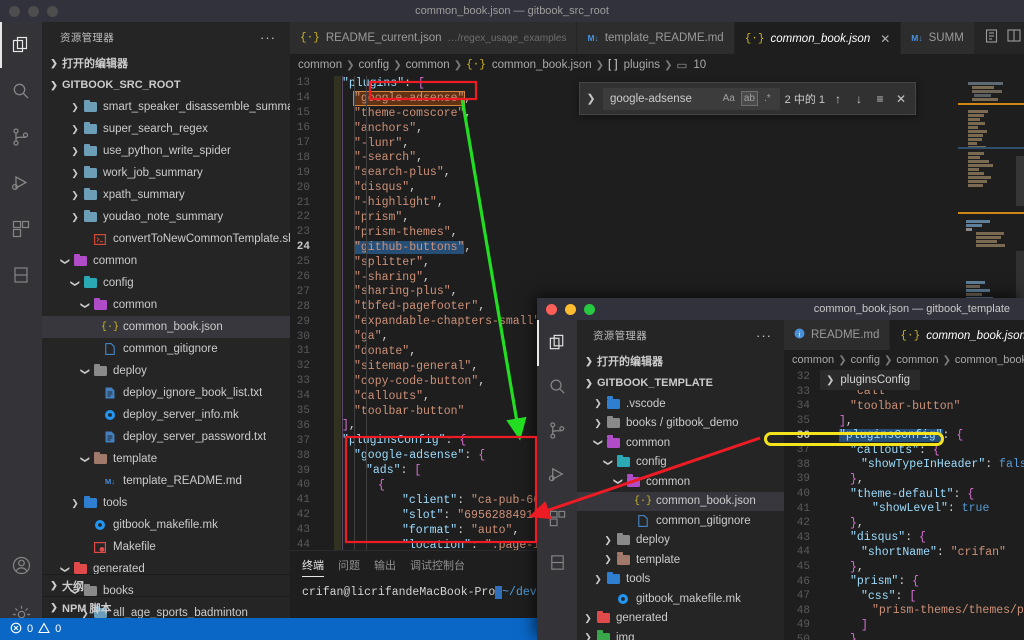  What do you see at coordinates (313, 567) in the screenshot?
I see `panel-tab: 终端` at bounding box center [313, 567].